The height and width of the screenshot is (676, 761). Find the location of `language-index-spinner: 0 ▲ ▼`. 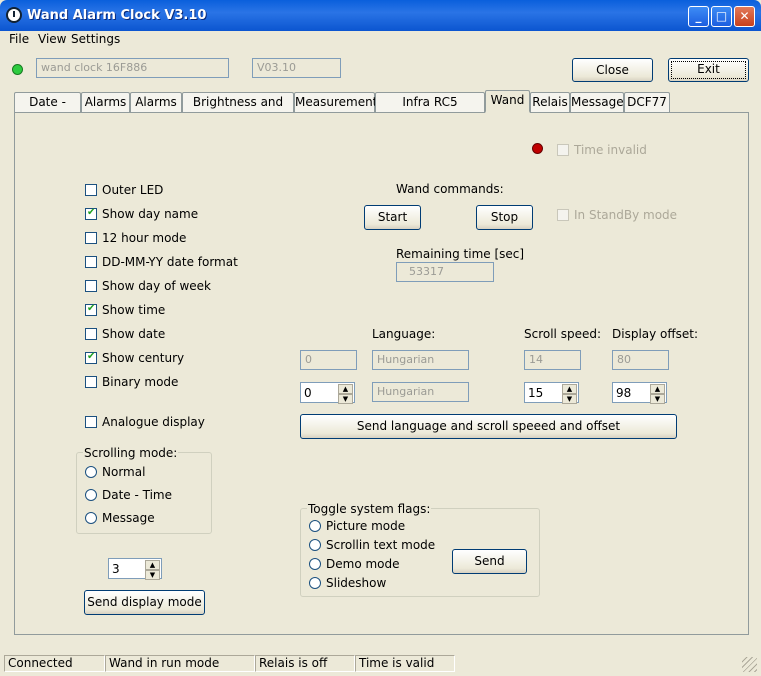

language-index-spinner: 0 ▲ ▼ is located at coordinates (327, 393).